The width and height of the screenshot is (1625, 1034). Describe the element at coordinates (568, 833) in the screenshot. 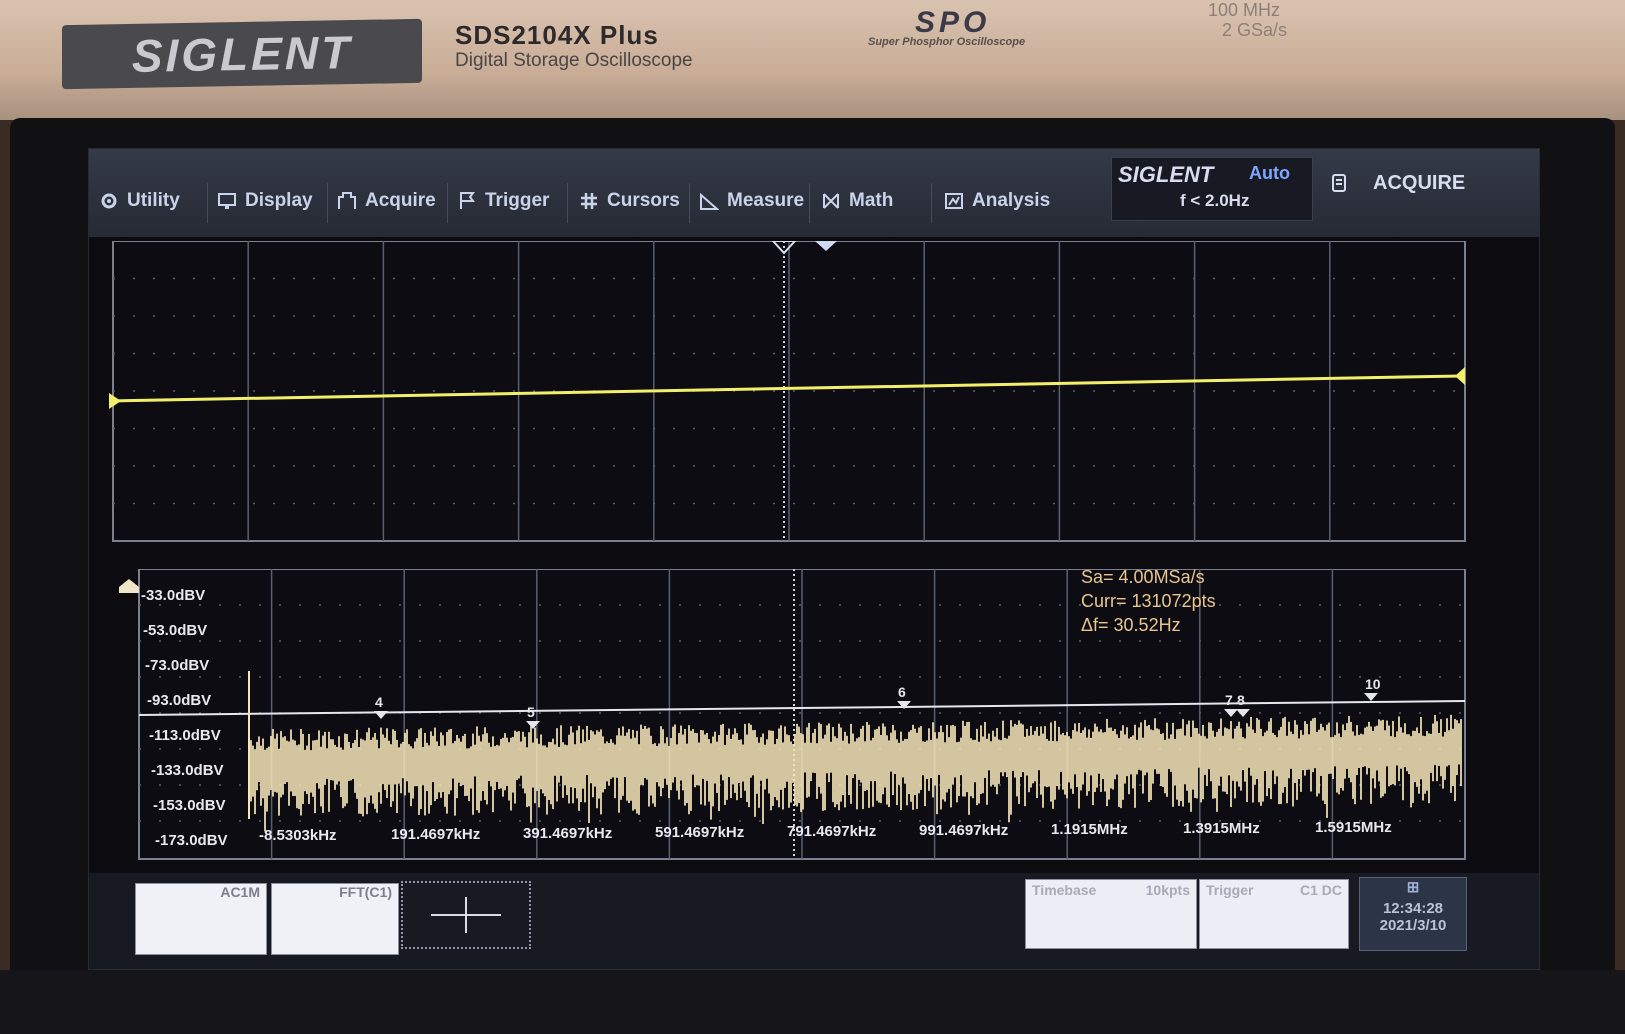

I see `fft-x-label: 391.4697kHz` at that location.